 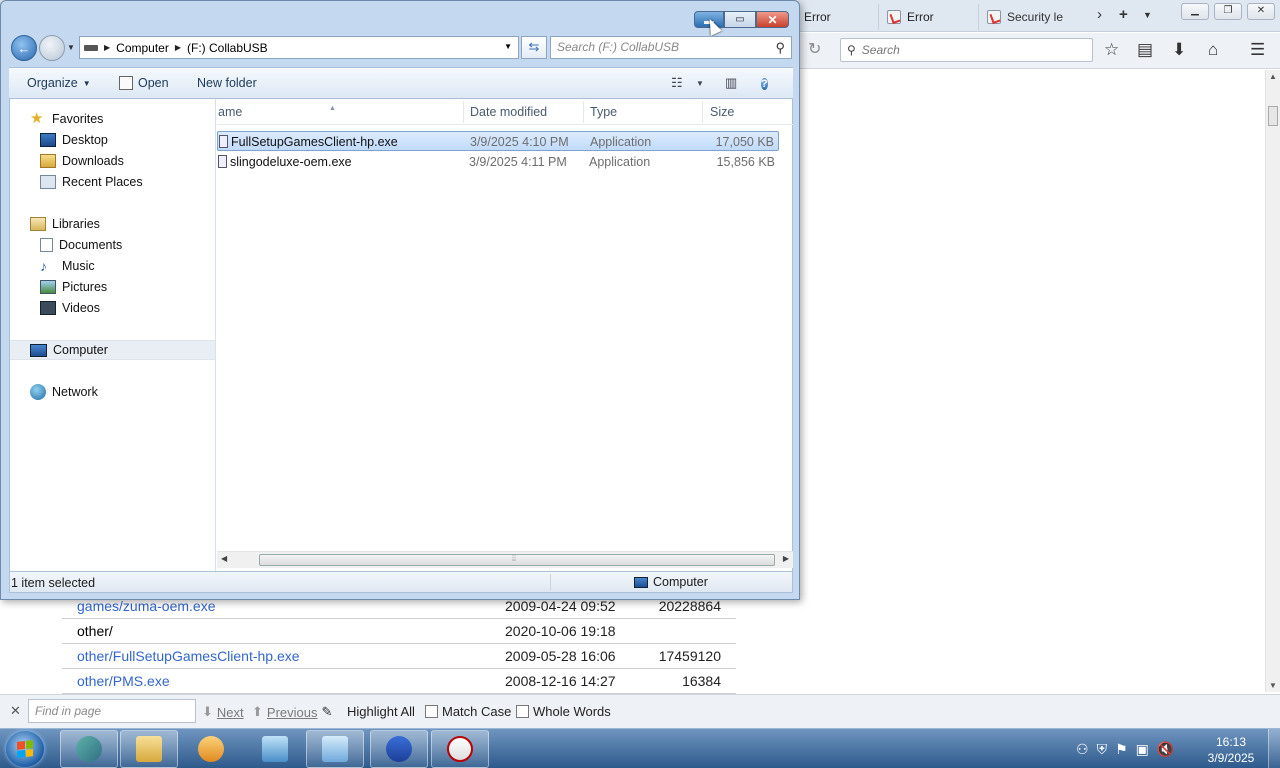 What do you see at coordinates (52, 83) in the screenshot?
I see `organize-label: Organize` at bounding box center [52, 83].